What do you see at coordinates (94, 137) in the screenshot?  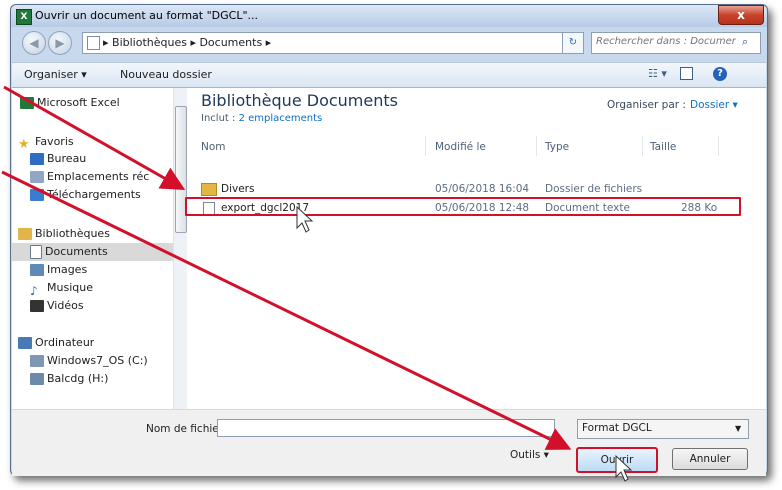 I see `annotation-arrow` at bounding box center [94, 137].